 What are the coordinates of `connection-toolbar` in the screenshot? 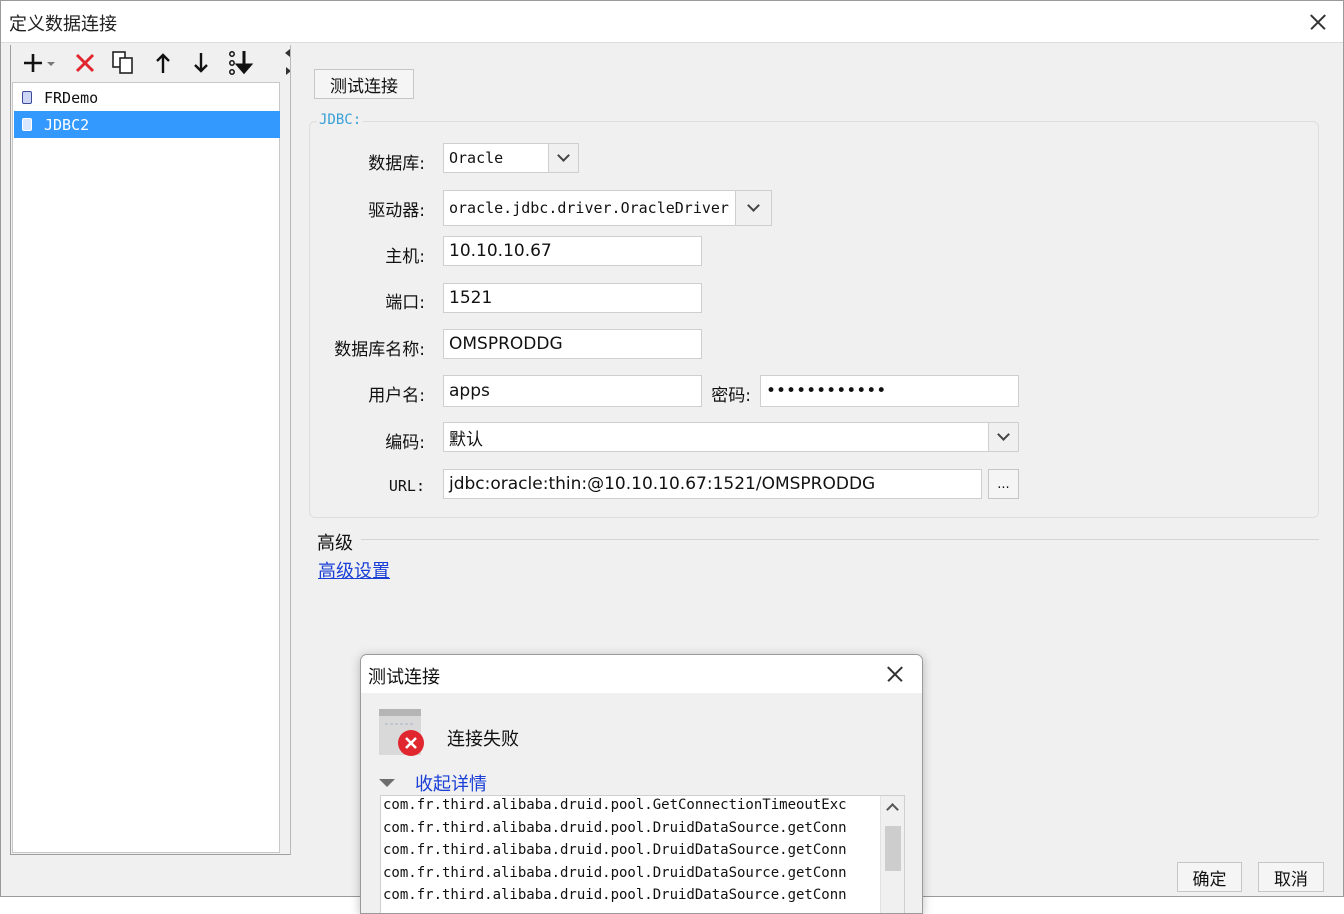 It's located at (151, 63).